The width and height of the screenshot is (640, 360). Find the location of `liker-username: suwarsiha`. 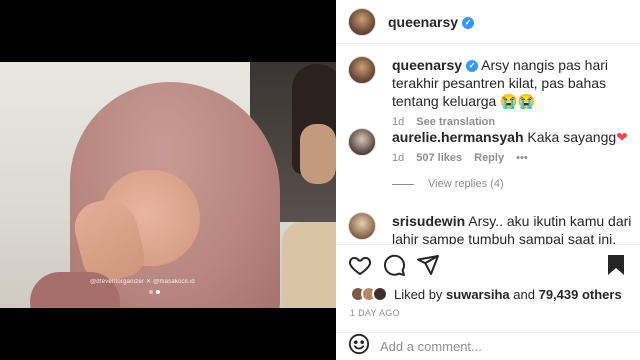

liker-username: suwarsiha is located at coordinates (478, 294).